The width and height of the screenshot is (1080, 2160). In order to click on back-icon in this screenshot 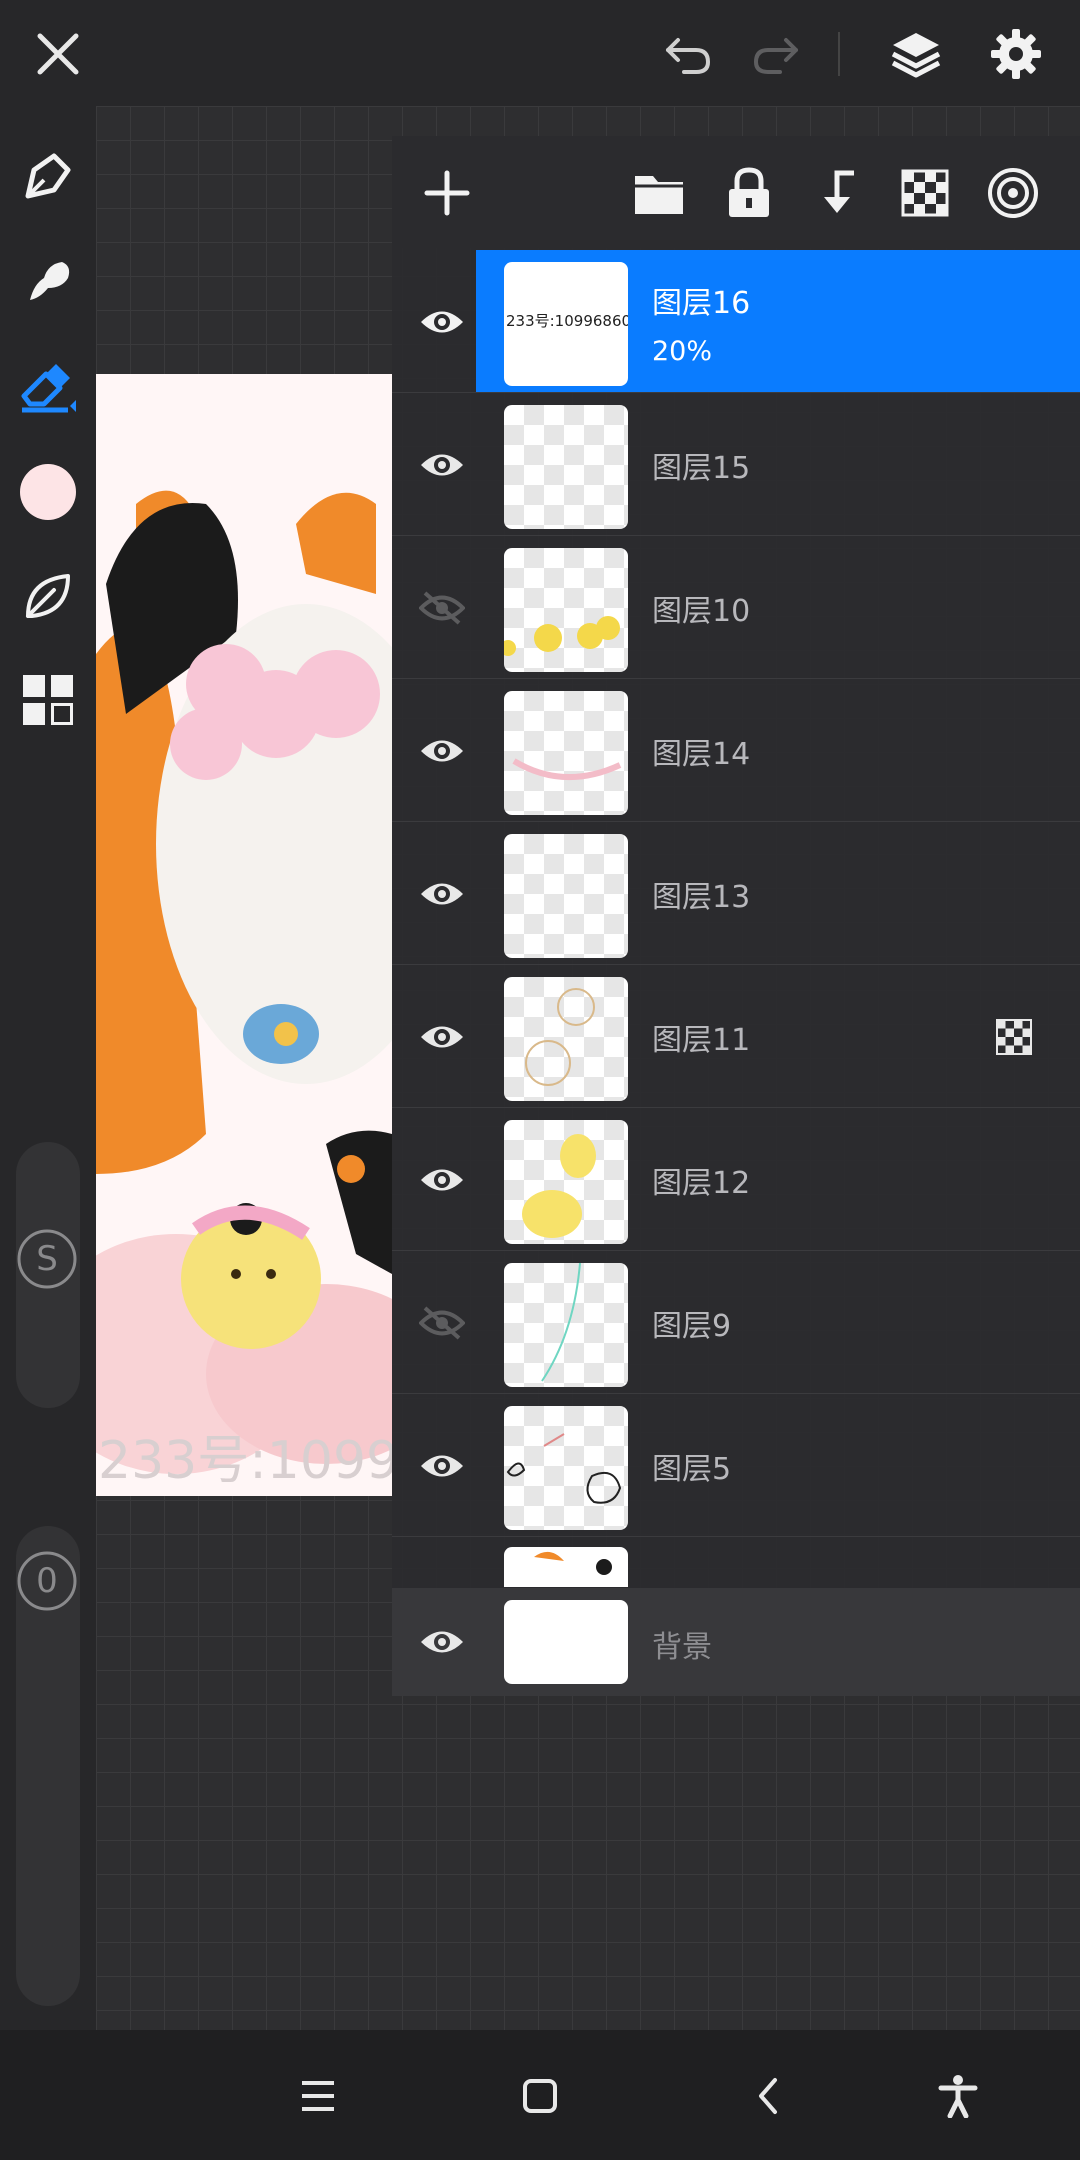, I will do `click(768, 2096)`.